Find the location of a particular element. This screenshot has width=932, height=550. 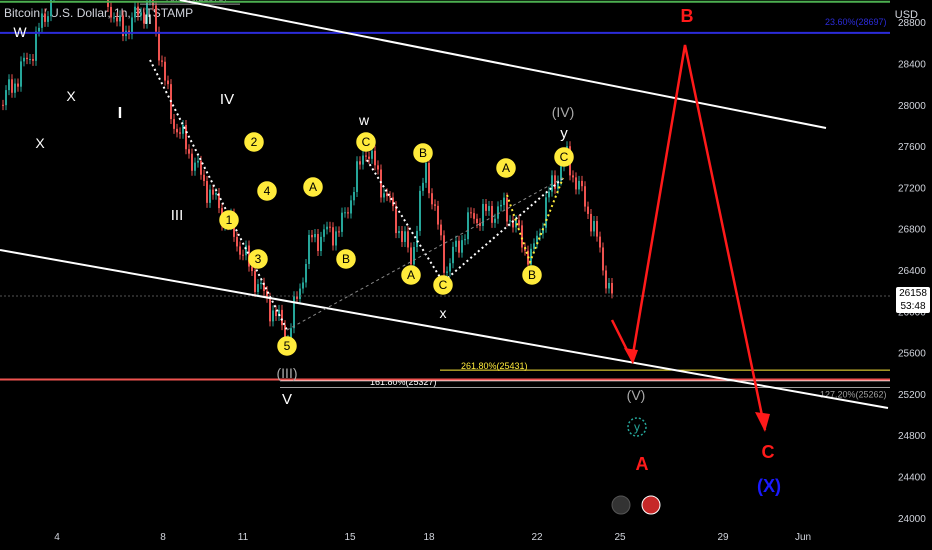

wave-label-15: B is located at coordinates (346, 259).